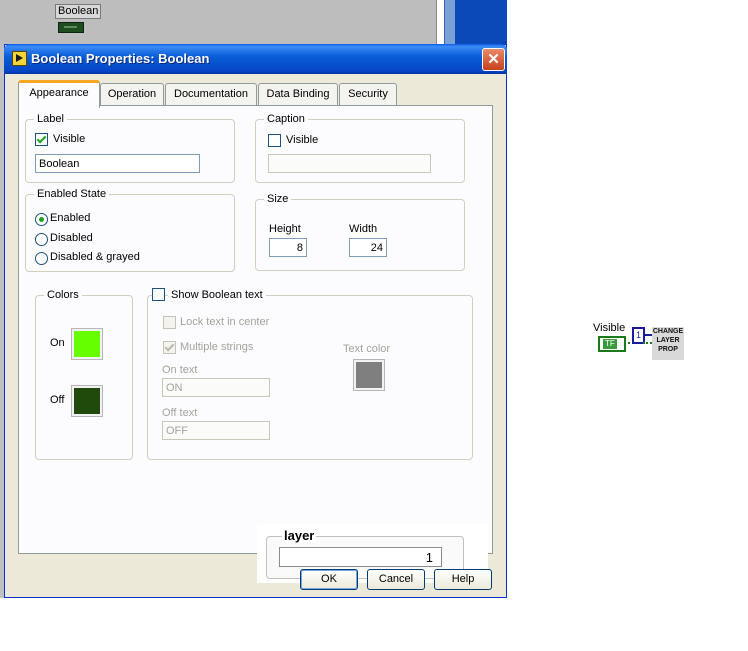 This screenshot has height=651, width=748. What do you see at coordinates (225, 322) in the screenshot?
I see `lock-text-label: Lock text in center` at bounding box center [225, 322].